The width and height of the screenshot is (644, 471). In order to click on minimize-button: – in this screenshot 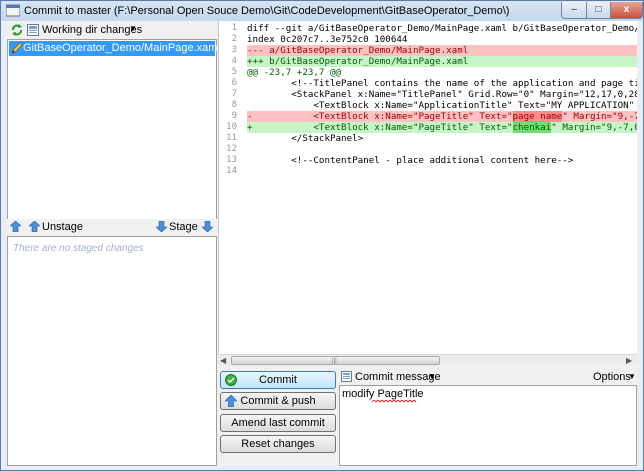, I will do `click(574, 10)`.